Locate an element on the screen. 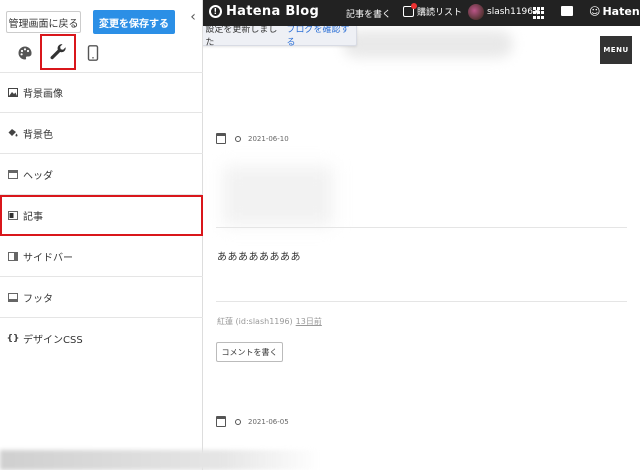 This screenshot has height=470, width=640. hatena-blog-logo: ! Hatena Blog is located at coordinates (264, 11).